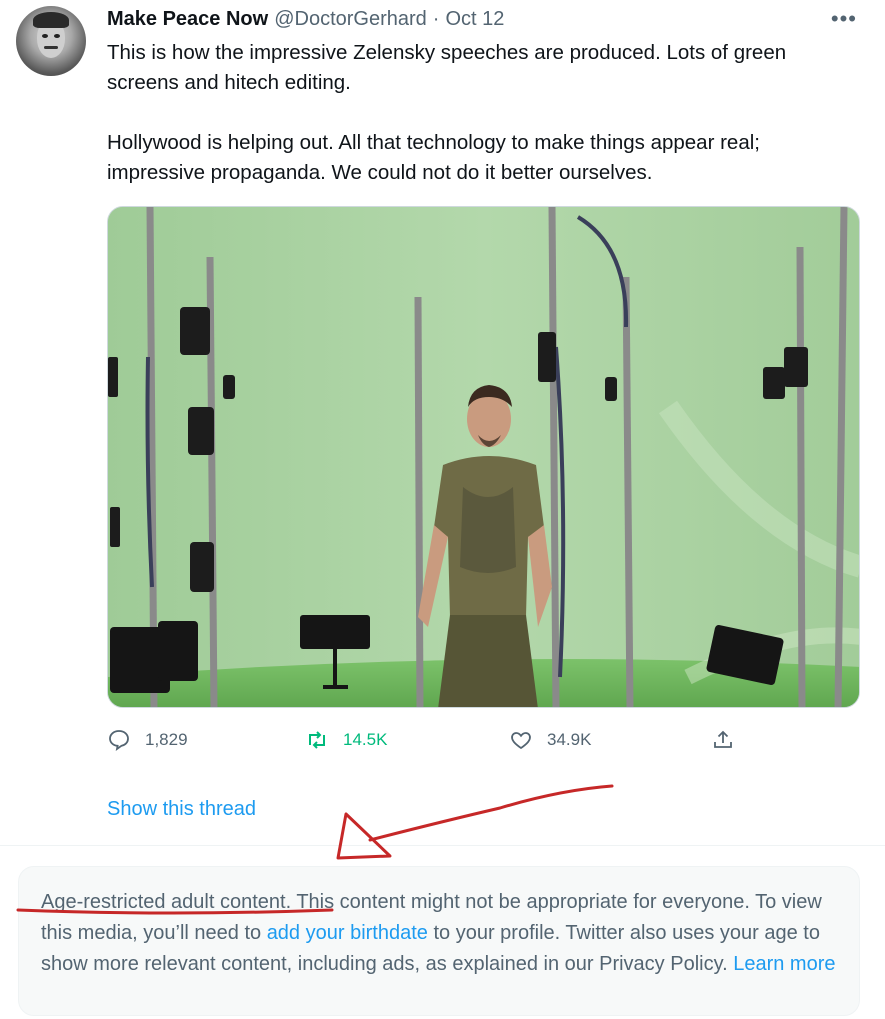  I want to click on avatar, so click(51, 41).